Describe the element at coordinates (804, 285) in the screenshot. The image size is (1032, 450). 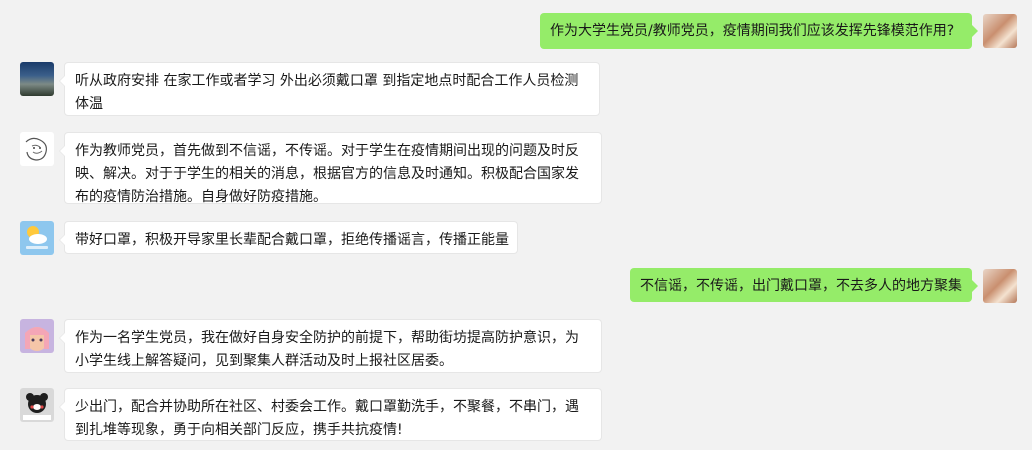
I see `message-bubble-self: 不信谣，不传谣，出门戴口罩，不去多人的地方聚集` at that location.